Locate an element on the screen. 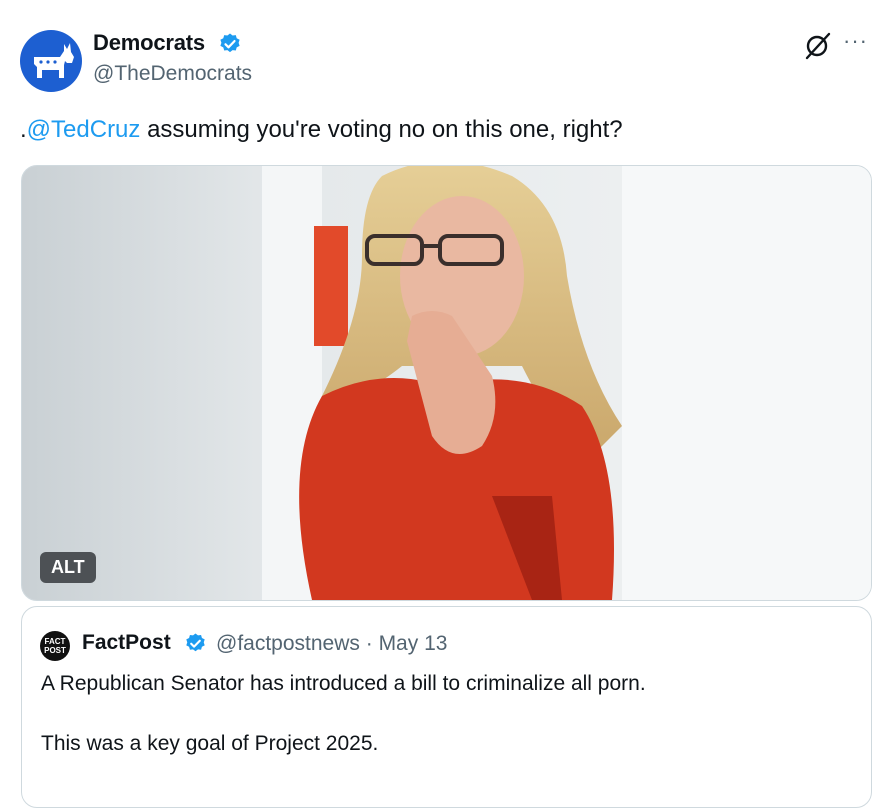 The height and width of the screenshot is (808, 894). mention-link: @TedCruz is located at coordinates (84, 129).